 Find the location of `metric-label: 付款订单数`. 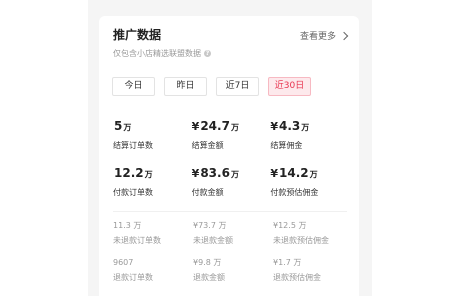

metric-label: 付款订单数 is located at coordinates (133, 192).